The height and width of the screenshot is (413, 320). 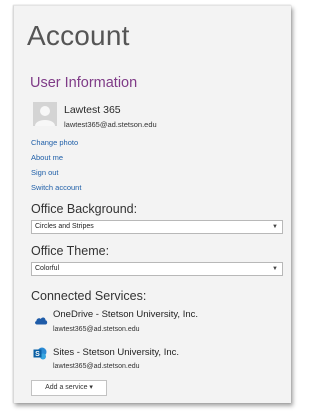 What do you see at coordinates (116, 352) in the screenshot?
I see `service-name: Sites - Stetson University, Inc.` at bounding box center [116, 352].